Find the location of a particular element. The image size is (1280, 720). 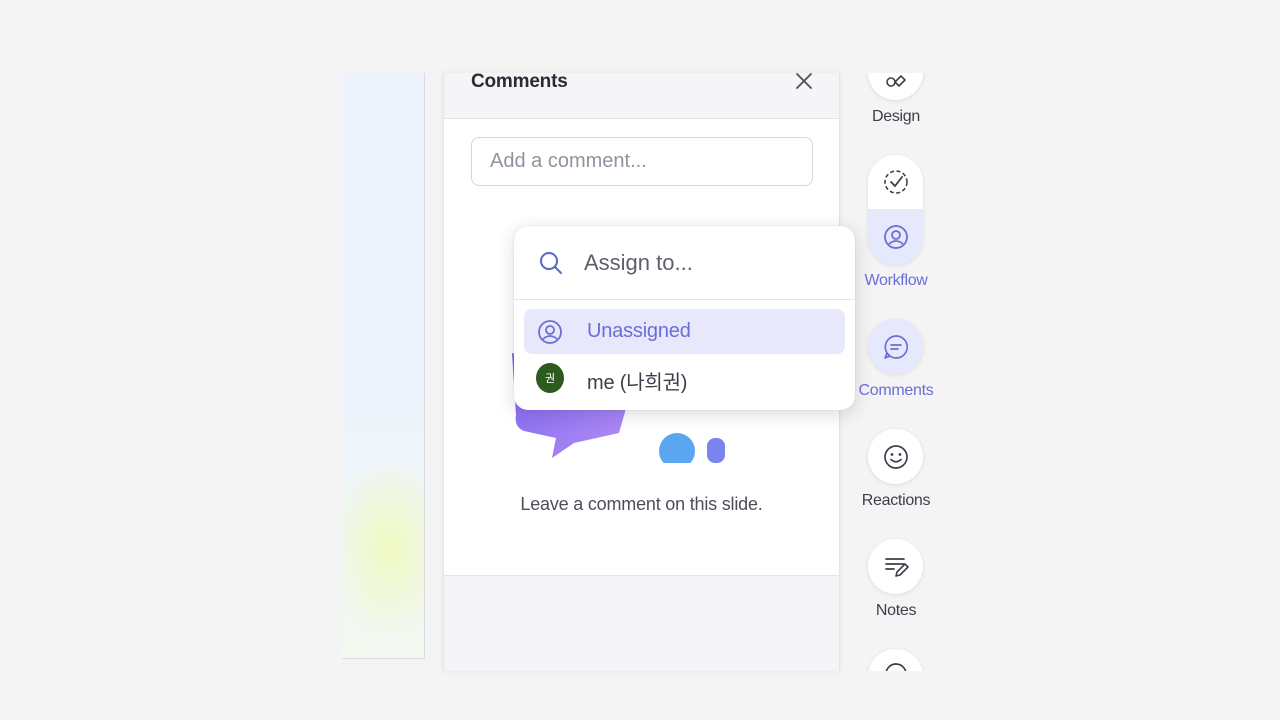

workflow-status-button is located at coordinates (895, 182).